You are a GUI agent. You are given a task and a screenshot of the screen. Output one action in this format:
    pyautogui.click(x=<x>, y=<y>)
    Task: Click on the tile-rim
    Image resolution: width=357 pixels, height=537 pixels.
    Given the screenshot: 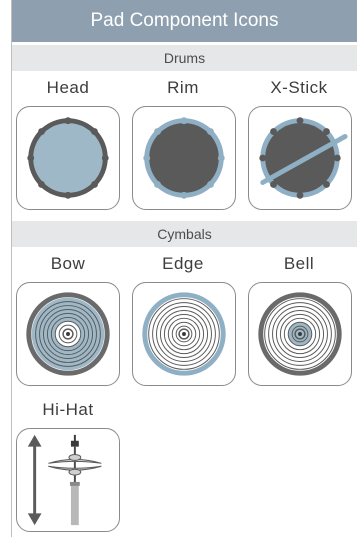 What is the action you would take?
    pyautogui.click(x=184, y=158)
    